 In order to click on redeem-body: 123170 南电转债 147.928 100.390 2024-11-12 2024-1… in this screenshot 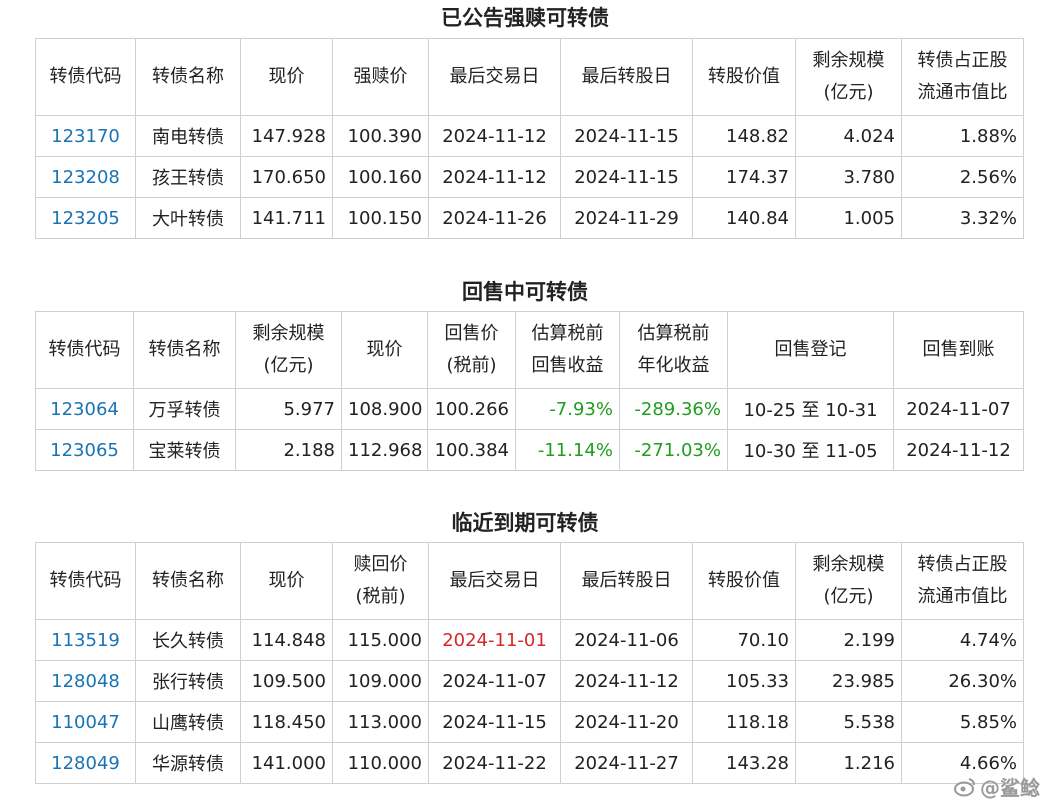, I will do `click(529, 177)`.